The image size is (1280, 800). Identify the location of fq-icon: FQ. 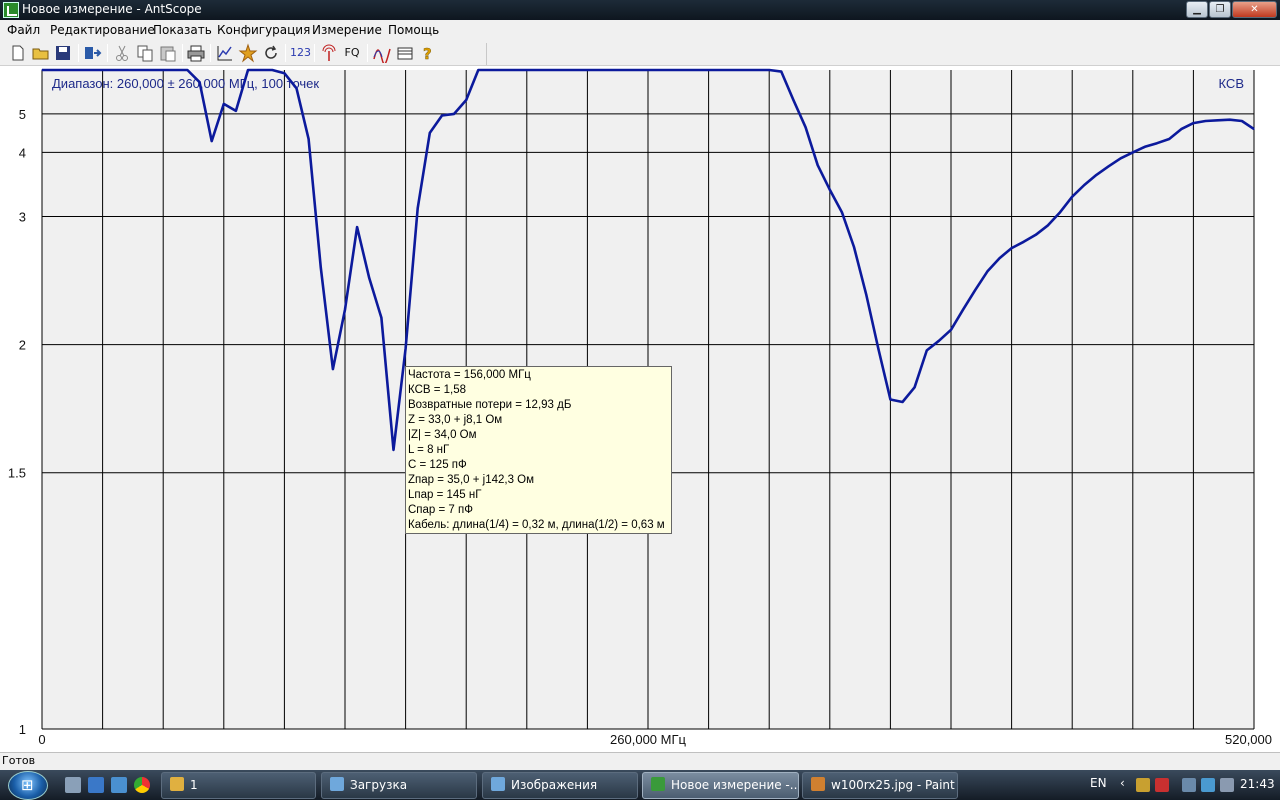
(352, 53).